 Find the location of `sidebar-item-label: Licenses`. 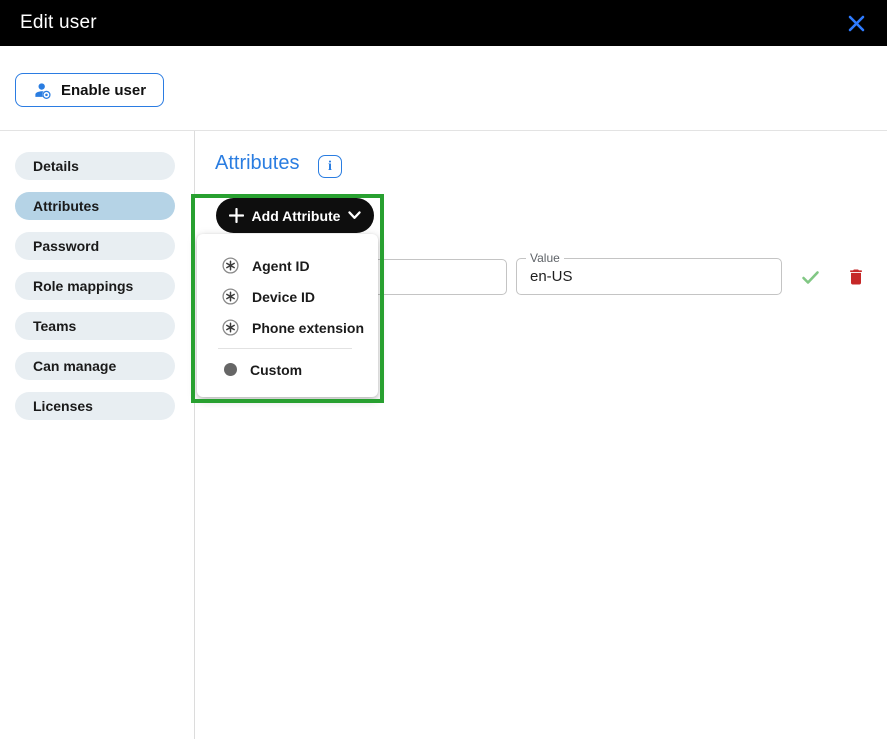

sidebar-item-label: Licenses is located at coordinates (63, 406).